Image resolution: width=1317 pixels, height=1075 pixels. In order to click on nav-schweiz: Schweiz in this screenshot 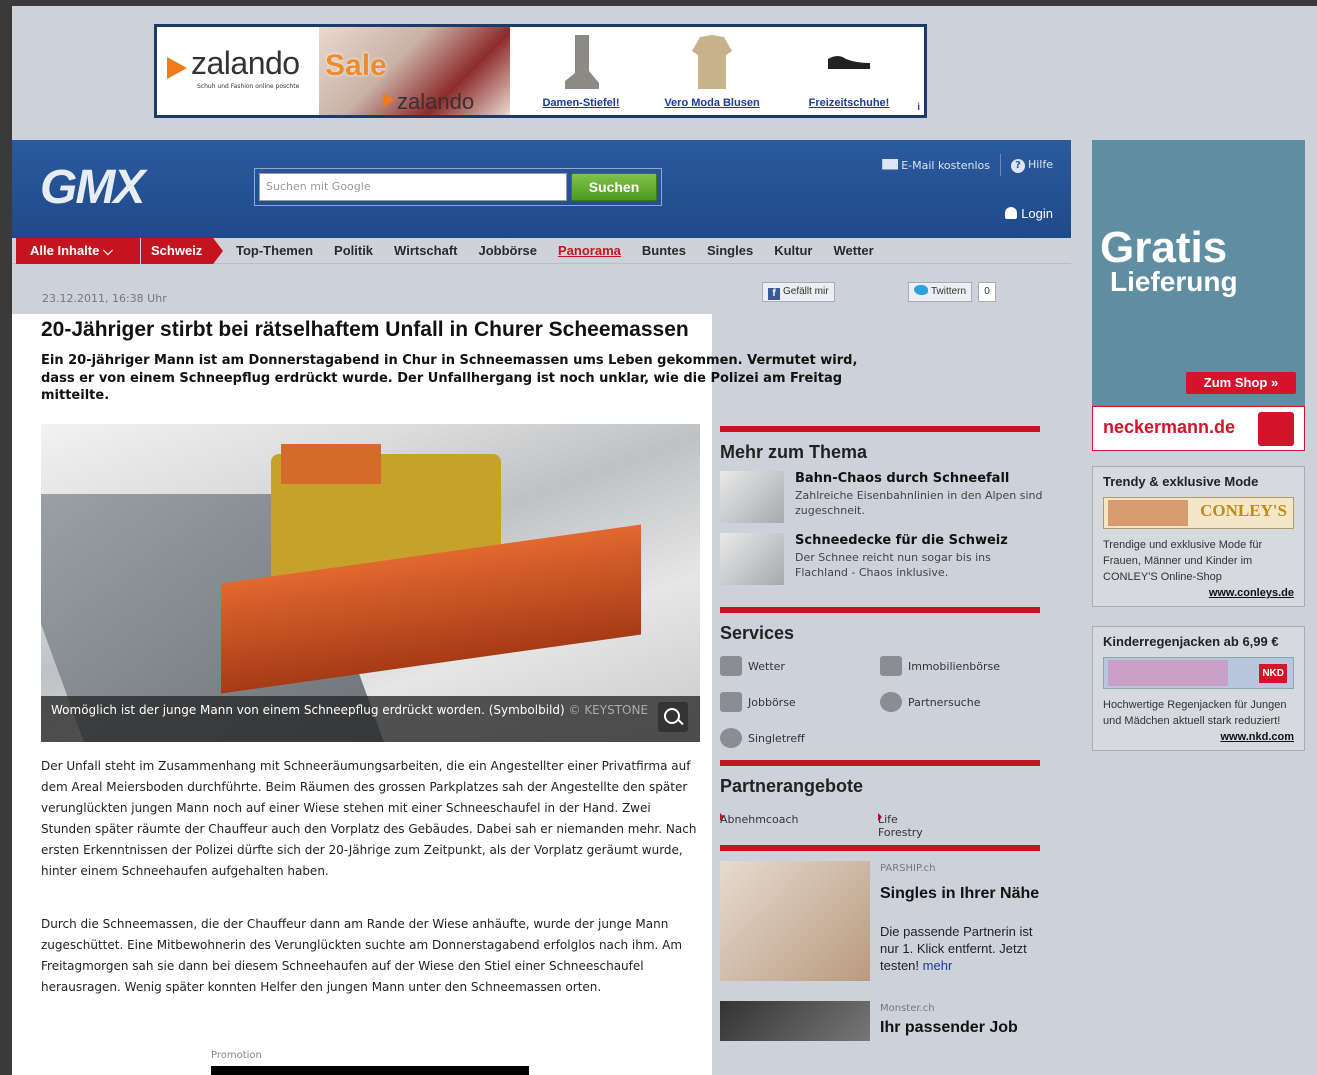, I will do `click(182, 251)`.